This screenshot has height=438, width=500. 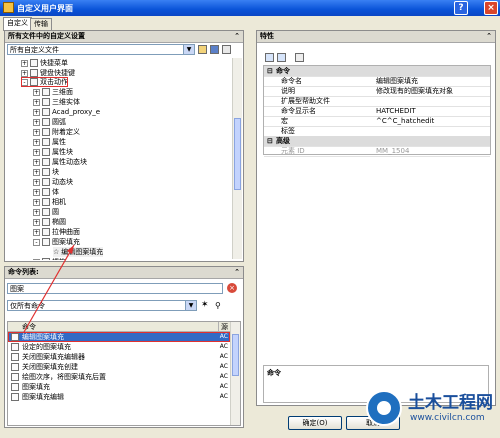 I want to click on categorized-icon, so click(x=269, y=57).